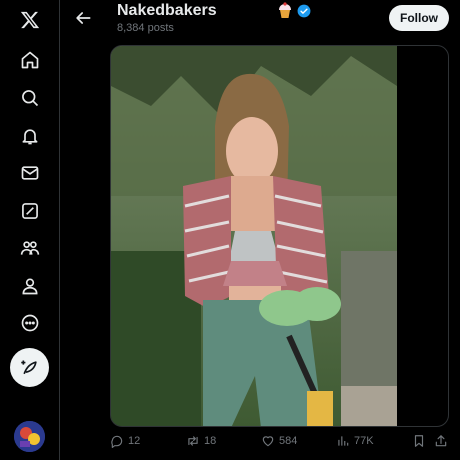  I want to click on profile-header: Nakedbakers 8,384 posts Follow, so click(260, 22).